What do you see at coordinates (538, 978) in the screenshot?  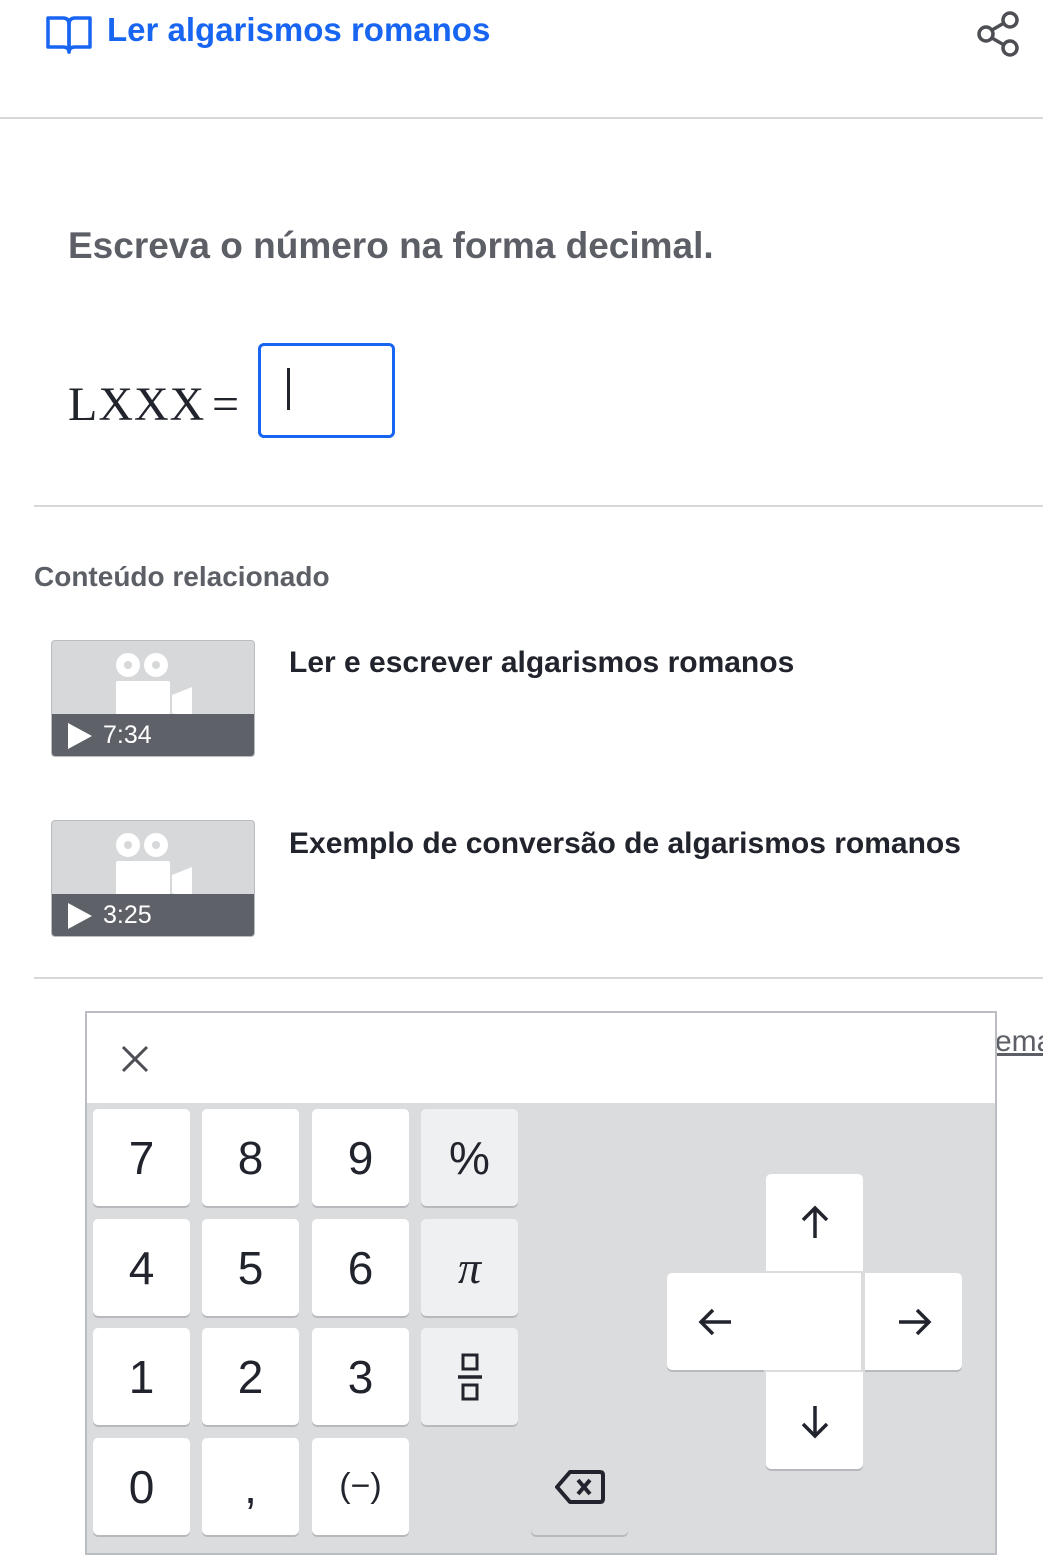 I see `related-divider` at bounding box center [538, 978].